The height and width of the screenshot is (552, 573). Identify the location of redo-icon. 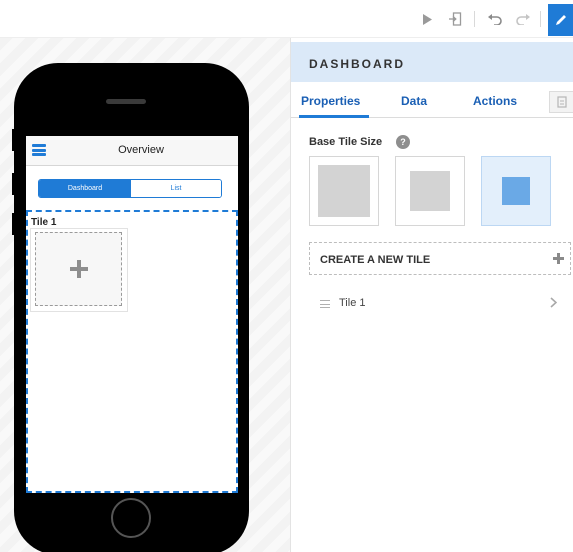
(523, 19).